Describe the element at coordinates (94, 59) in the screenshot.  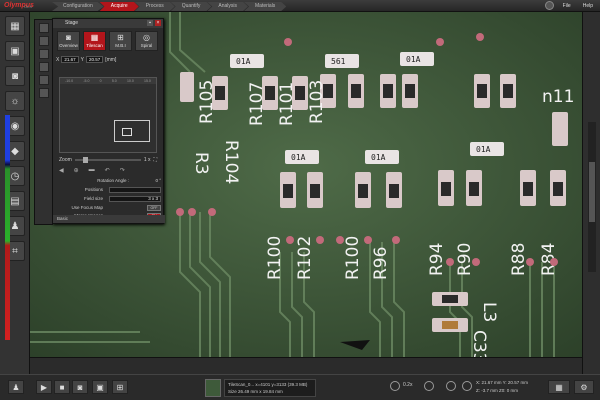
I see `y-position-field: 20.57` at that location.